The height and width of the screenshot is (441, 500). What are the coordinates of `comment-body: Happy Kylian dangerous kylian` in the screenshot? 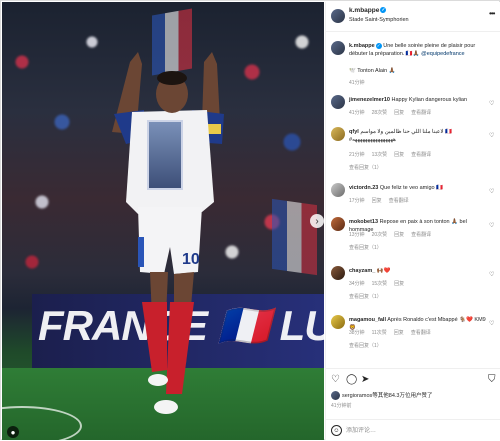 It's located at (429, 100).